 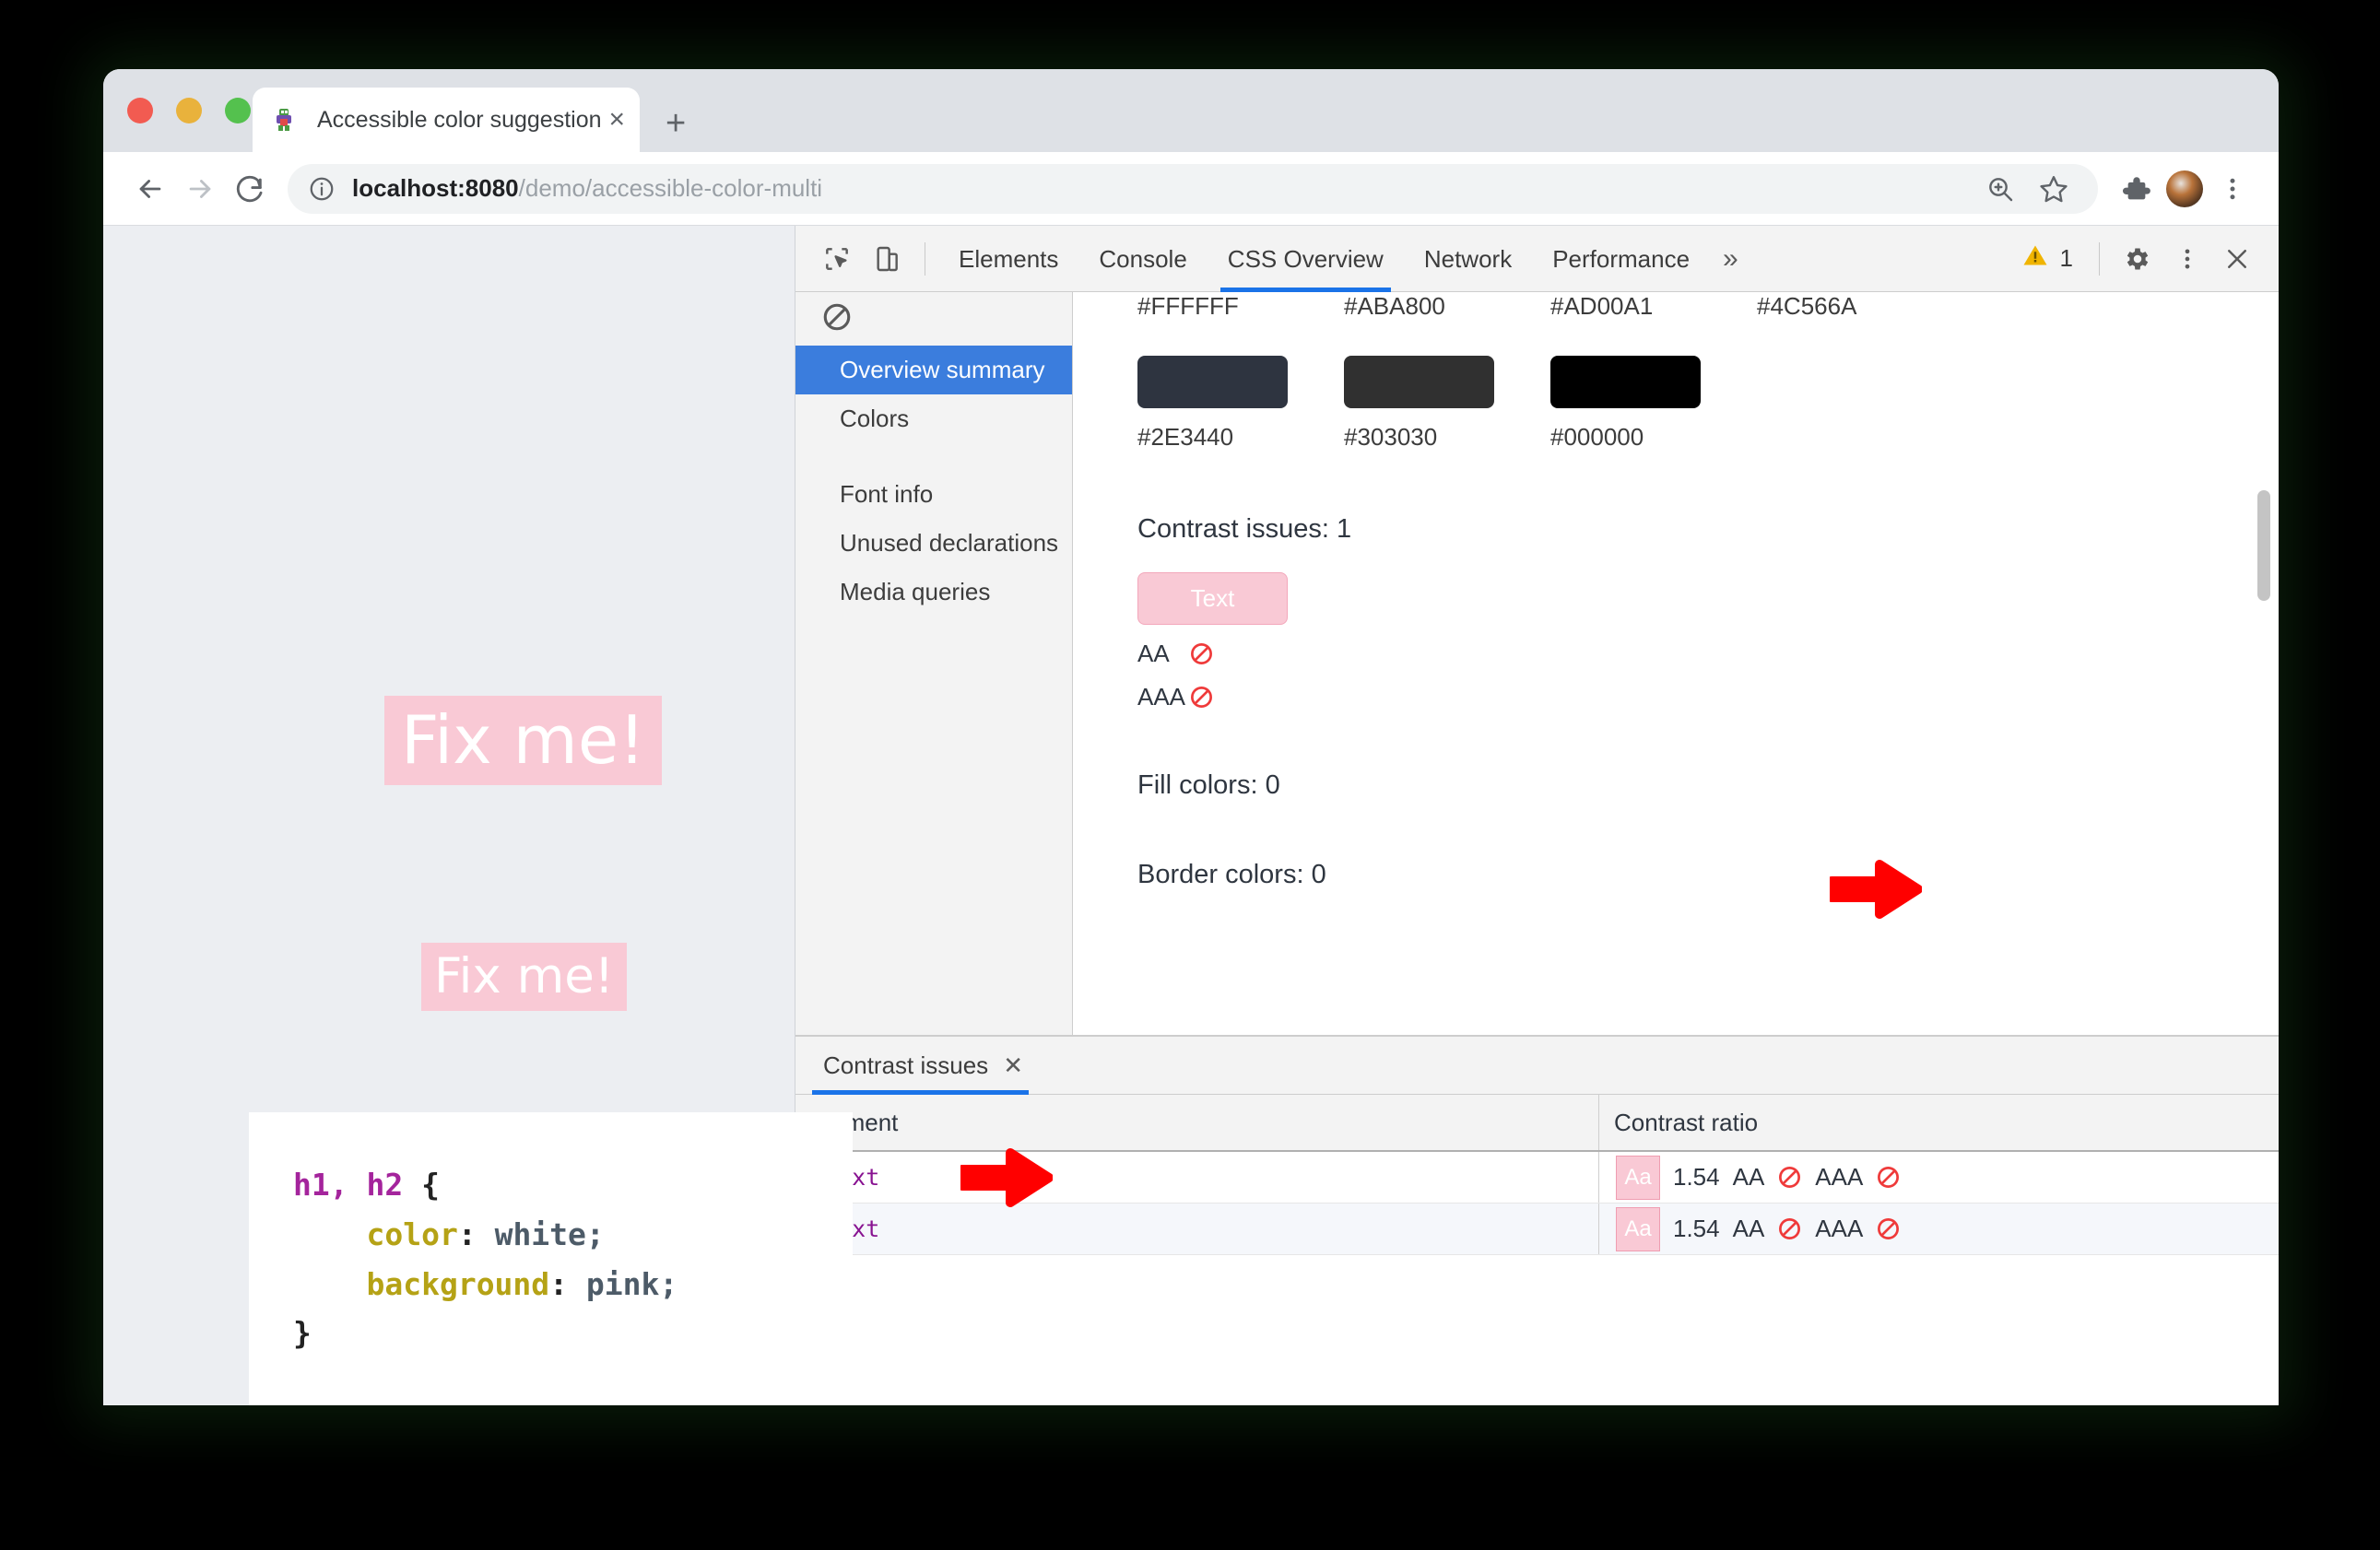 What do you see at coordinates (524, 977) in the screenshot?
I see `page-heading-h2: Fix me!` at bounding box center [524, 977].